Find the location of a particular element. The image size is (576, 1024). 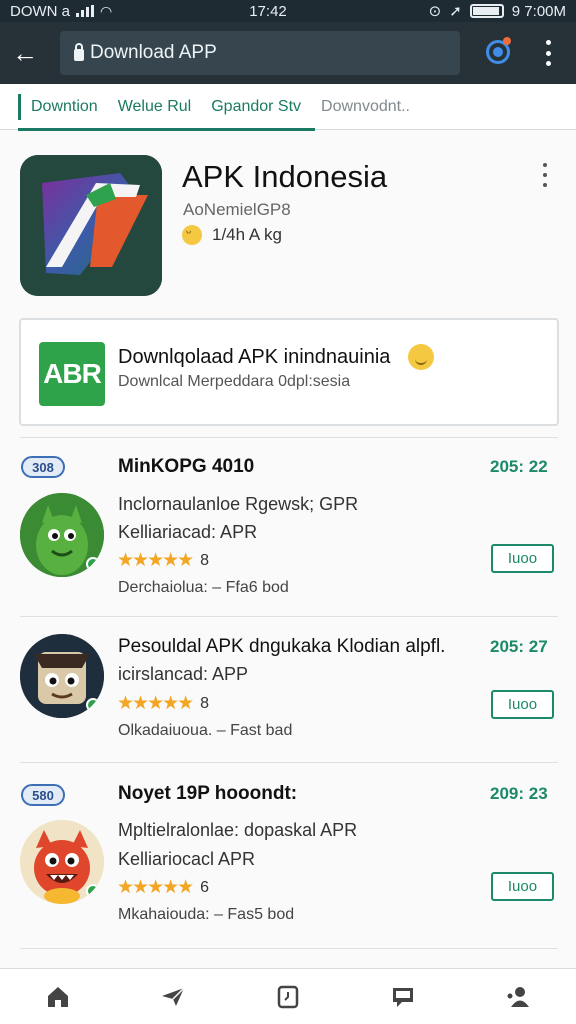

tab-grandor: Gpandor Stv is located at coordinates (256, 107).